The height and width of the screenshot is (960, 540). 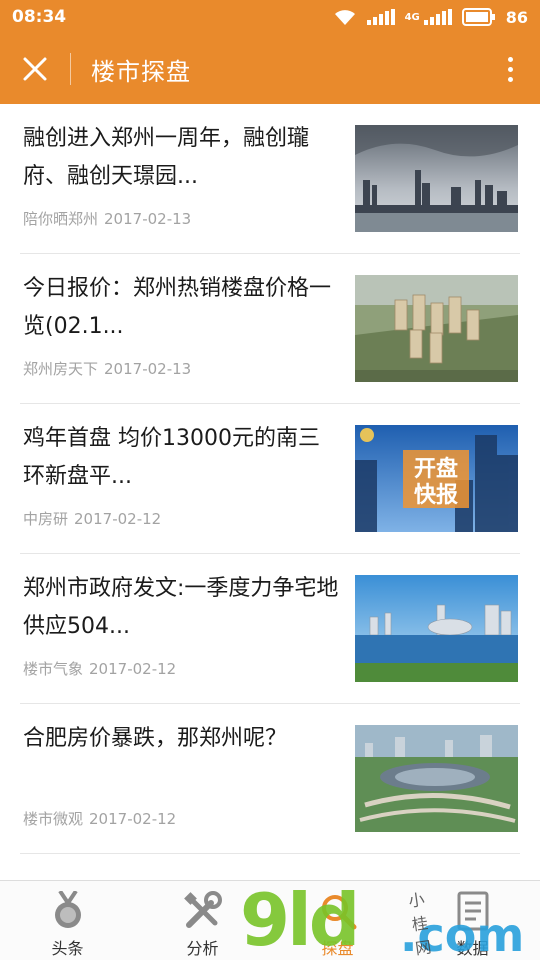 I want to click on thumb-text-line2: 快报, so click(x=436, y=495).